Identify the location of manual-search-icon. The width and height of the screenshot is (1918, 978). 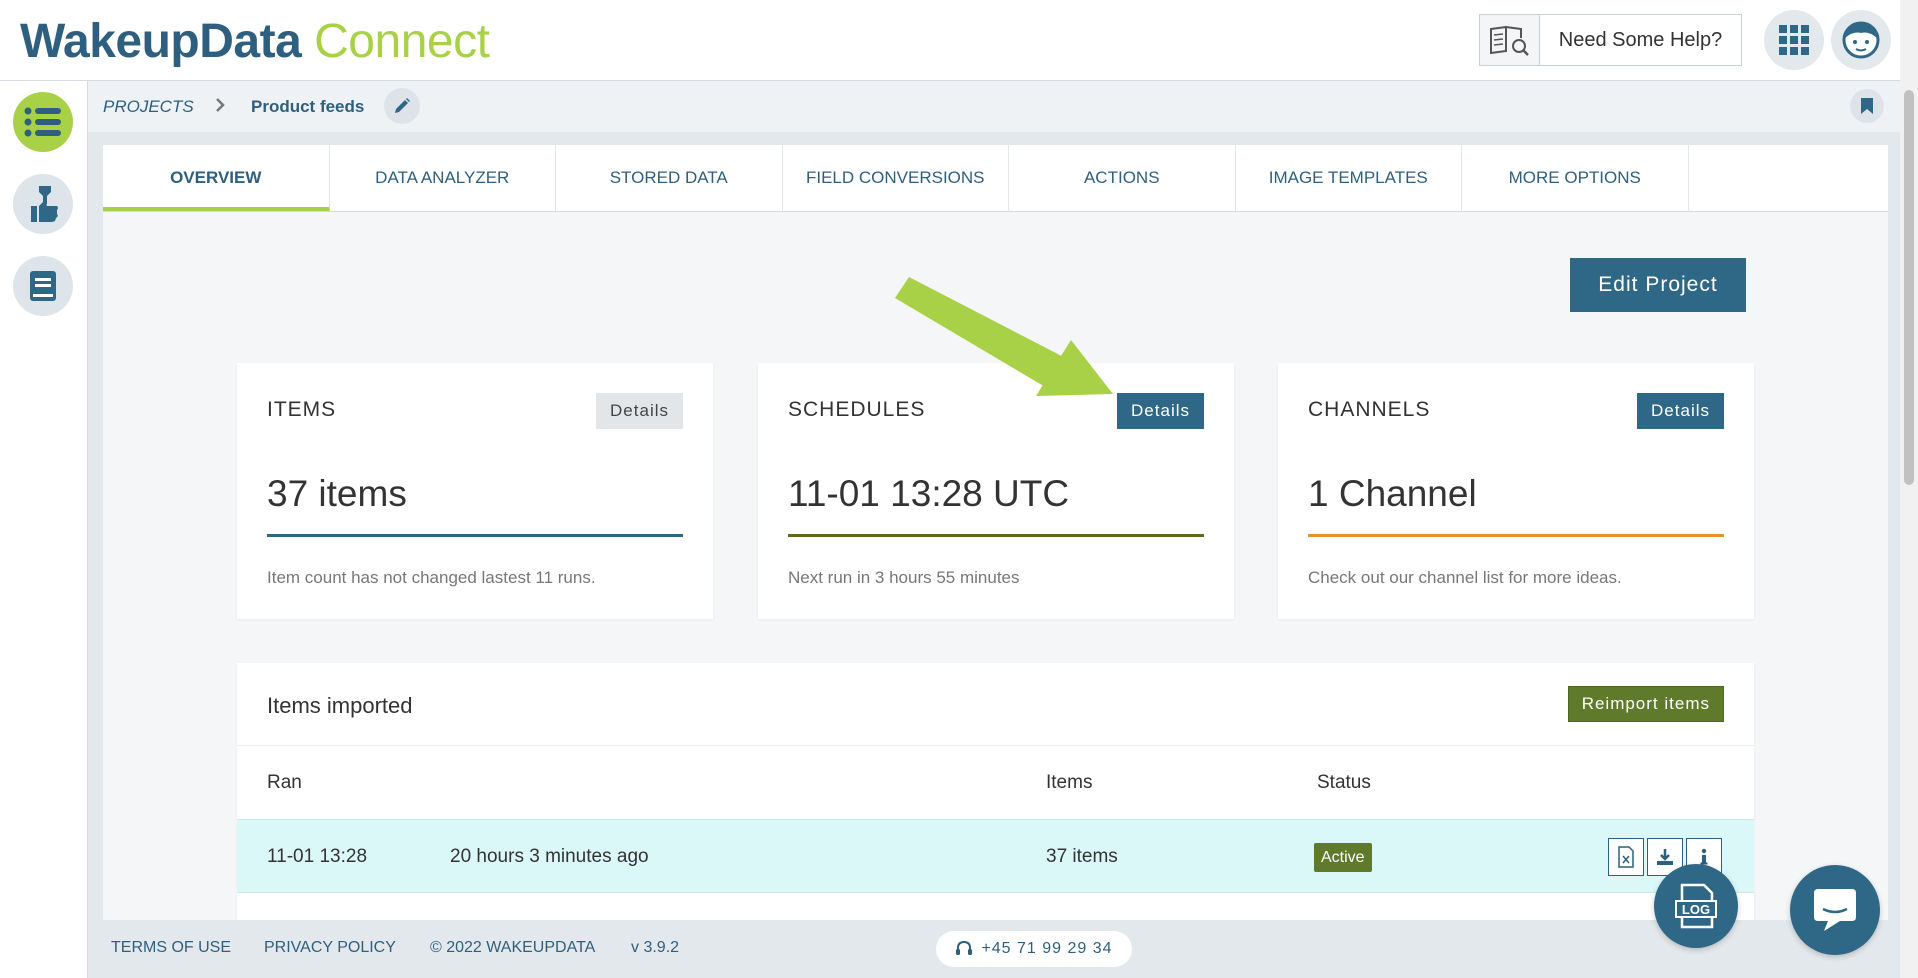
(1510, 40).